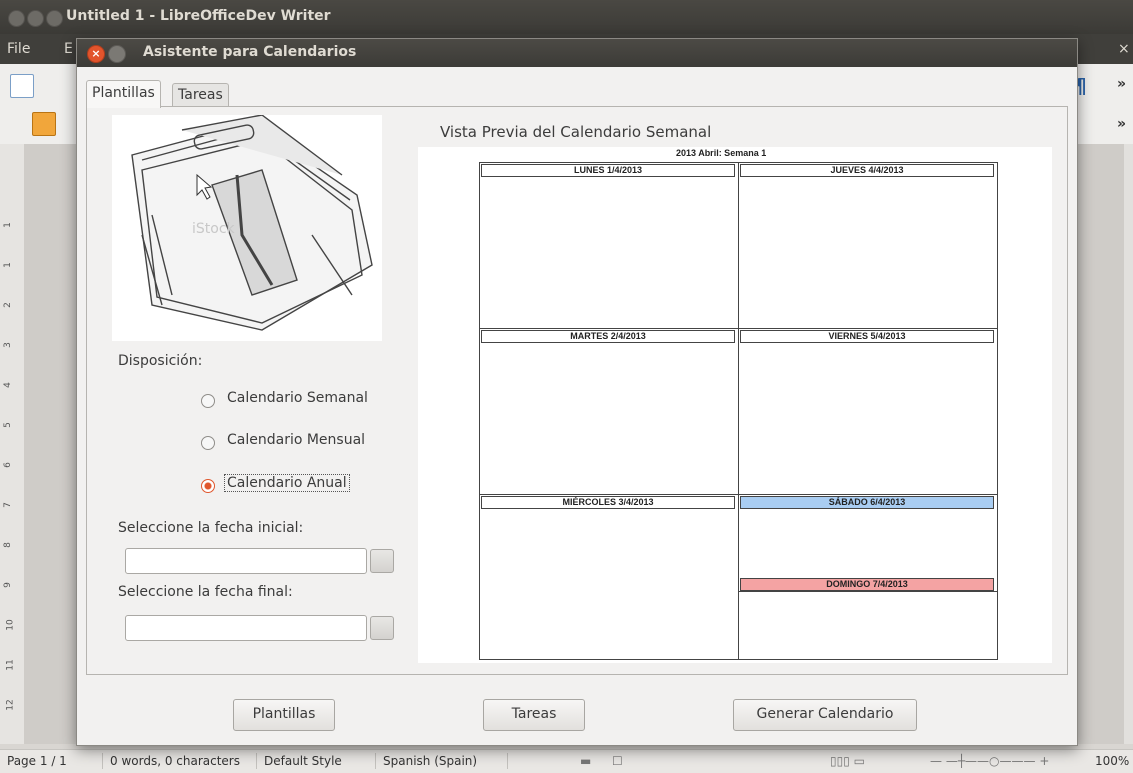  Describe the element at coordinates (7, 305) in the screenshot. I see `ruler-mark: 2` at that location.